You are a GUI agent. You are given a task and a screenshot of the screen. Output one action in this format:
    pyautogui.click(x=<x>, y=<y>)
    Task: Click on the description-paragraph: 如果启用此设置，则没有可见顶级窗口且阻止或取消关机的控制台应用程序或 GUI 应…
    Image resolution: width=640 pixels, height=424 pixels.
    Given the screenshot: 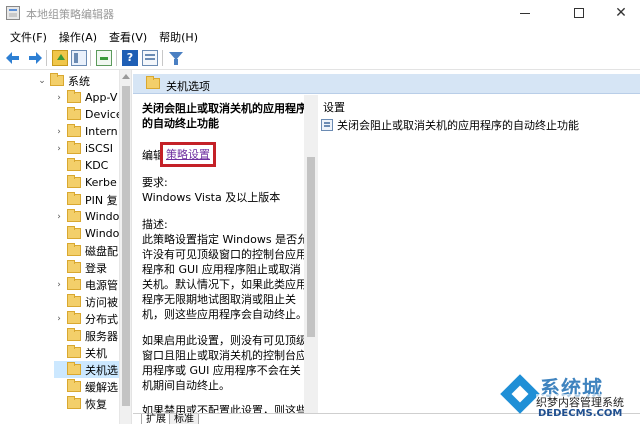 What is the action you would take?
    pyautogui.click(x=224, y=363)
    